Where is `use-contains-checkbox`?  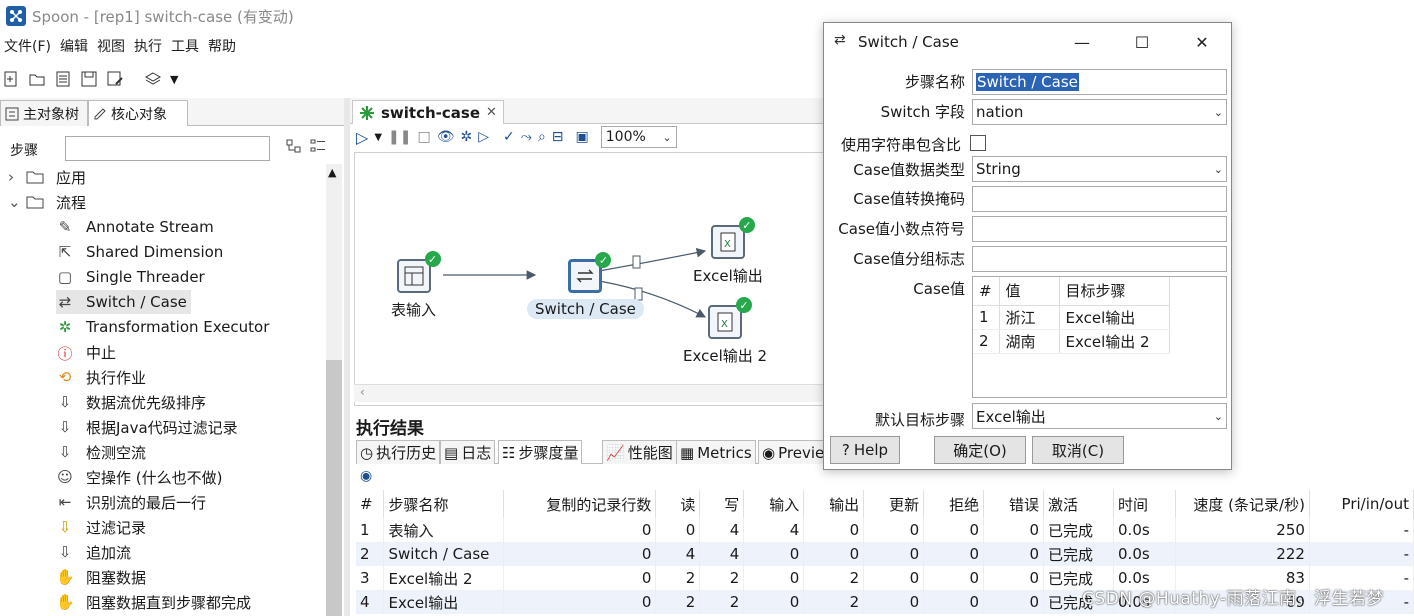 use-contains-checkbox is located at coordinates (978, 143).